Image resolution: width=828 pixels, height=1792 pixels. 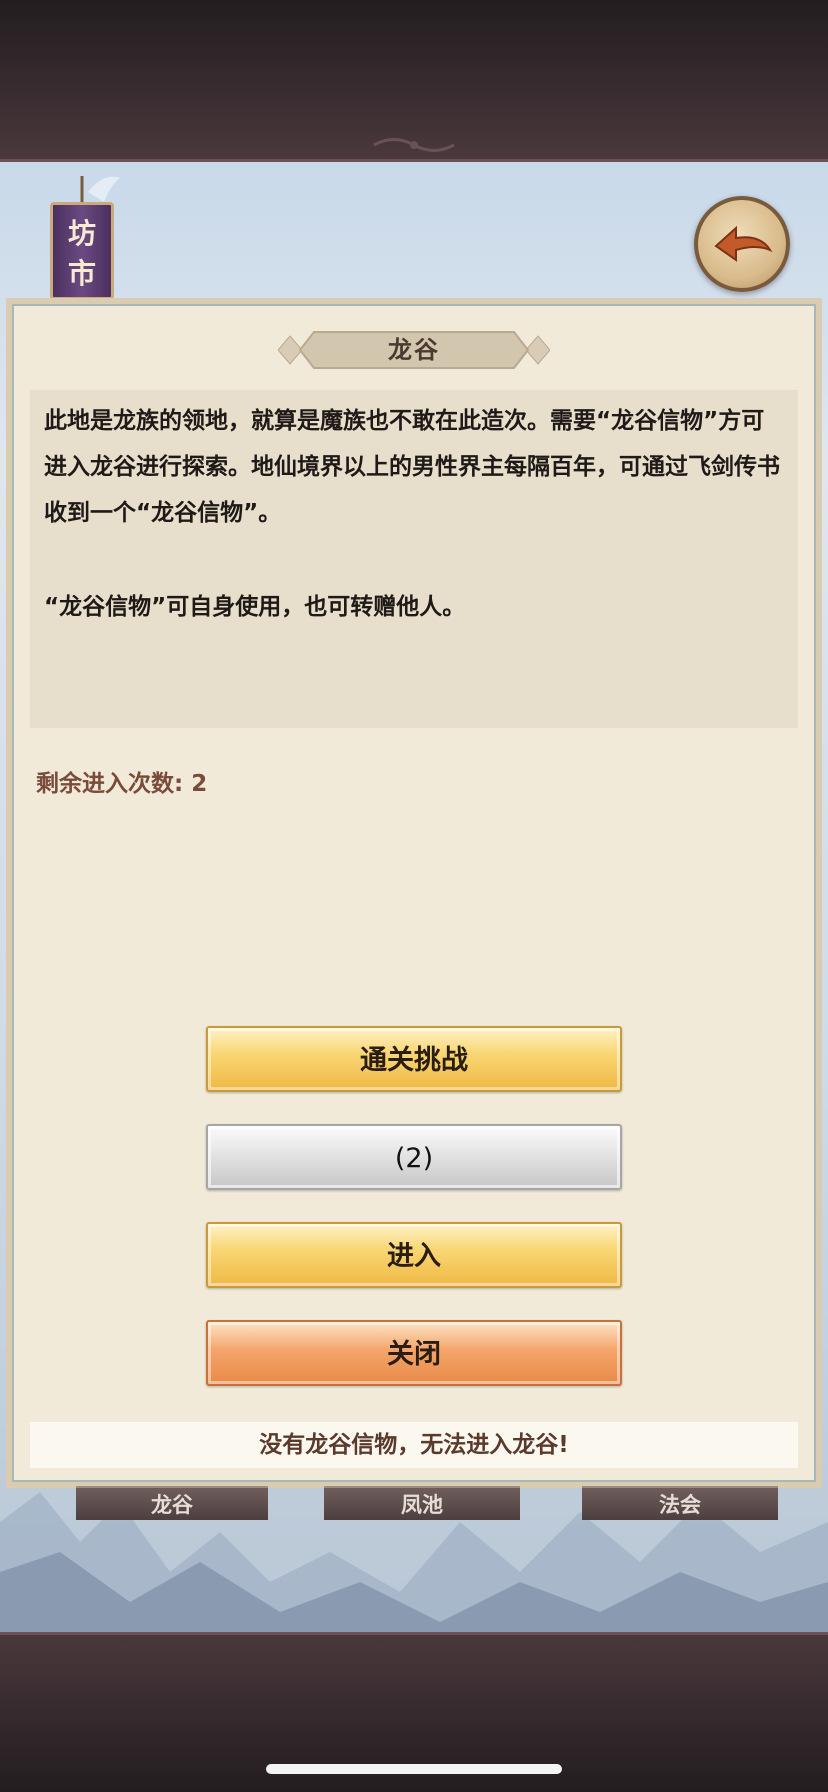 I want to click on shop-sign-char-1: 坊, so click(x=81, y=233).